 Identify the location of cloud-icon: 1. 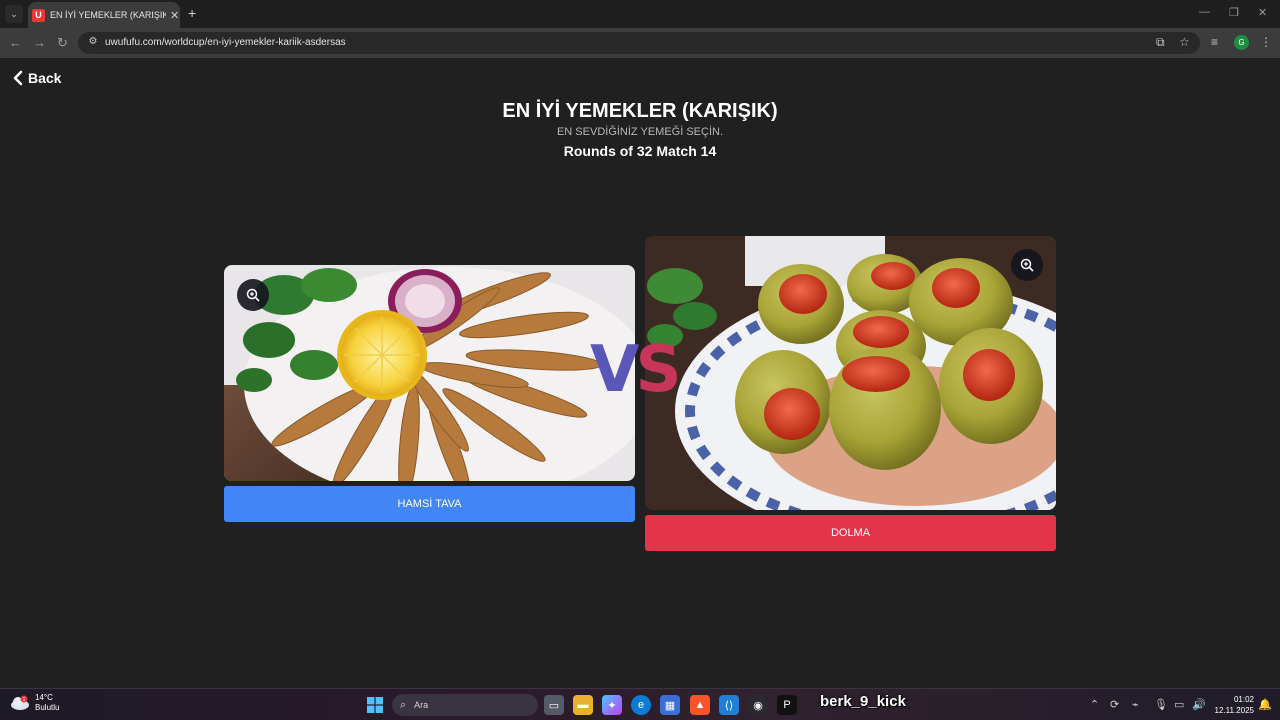
(20, 702).